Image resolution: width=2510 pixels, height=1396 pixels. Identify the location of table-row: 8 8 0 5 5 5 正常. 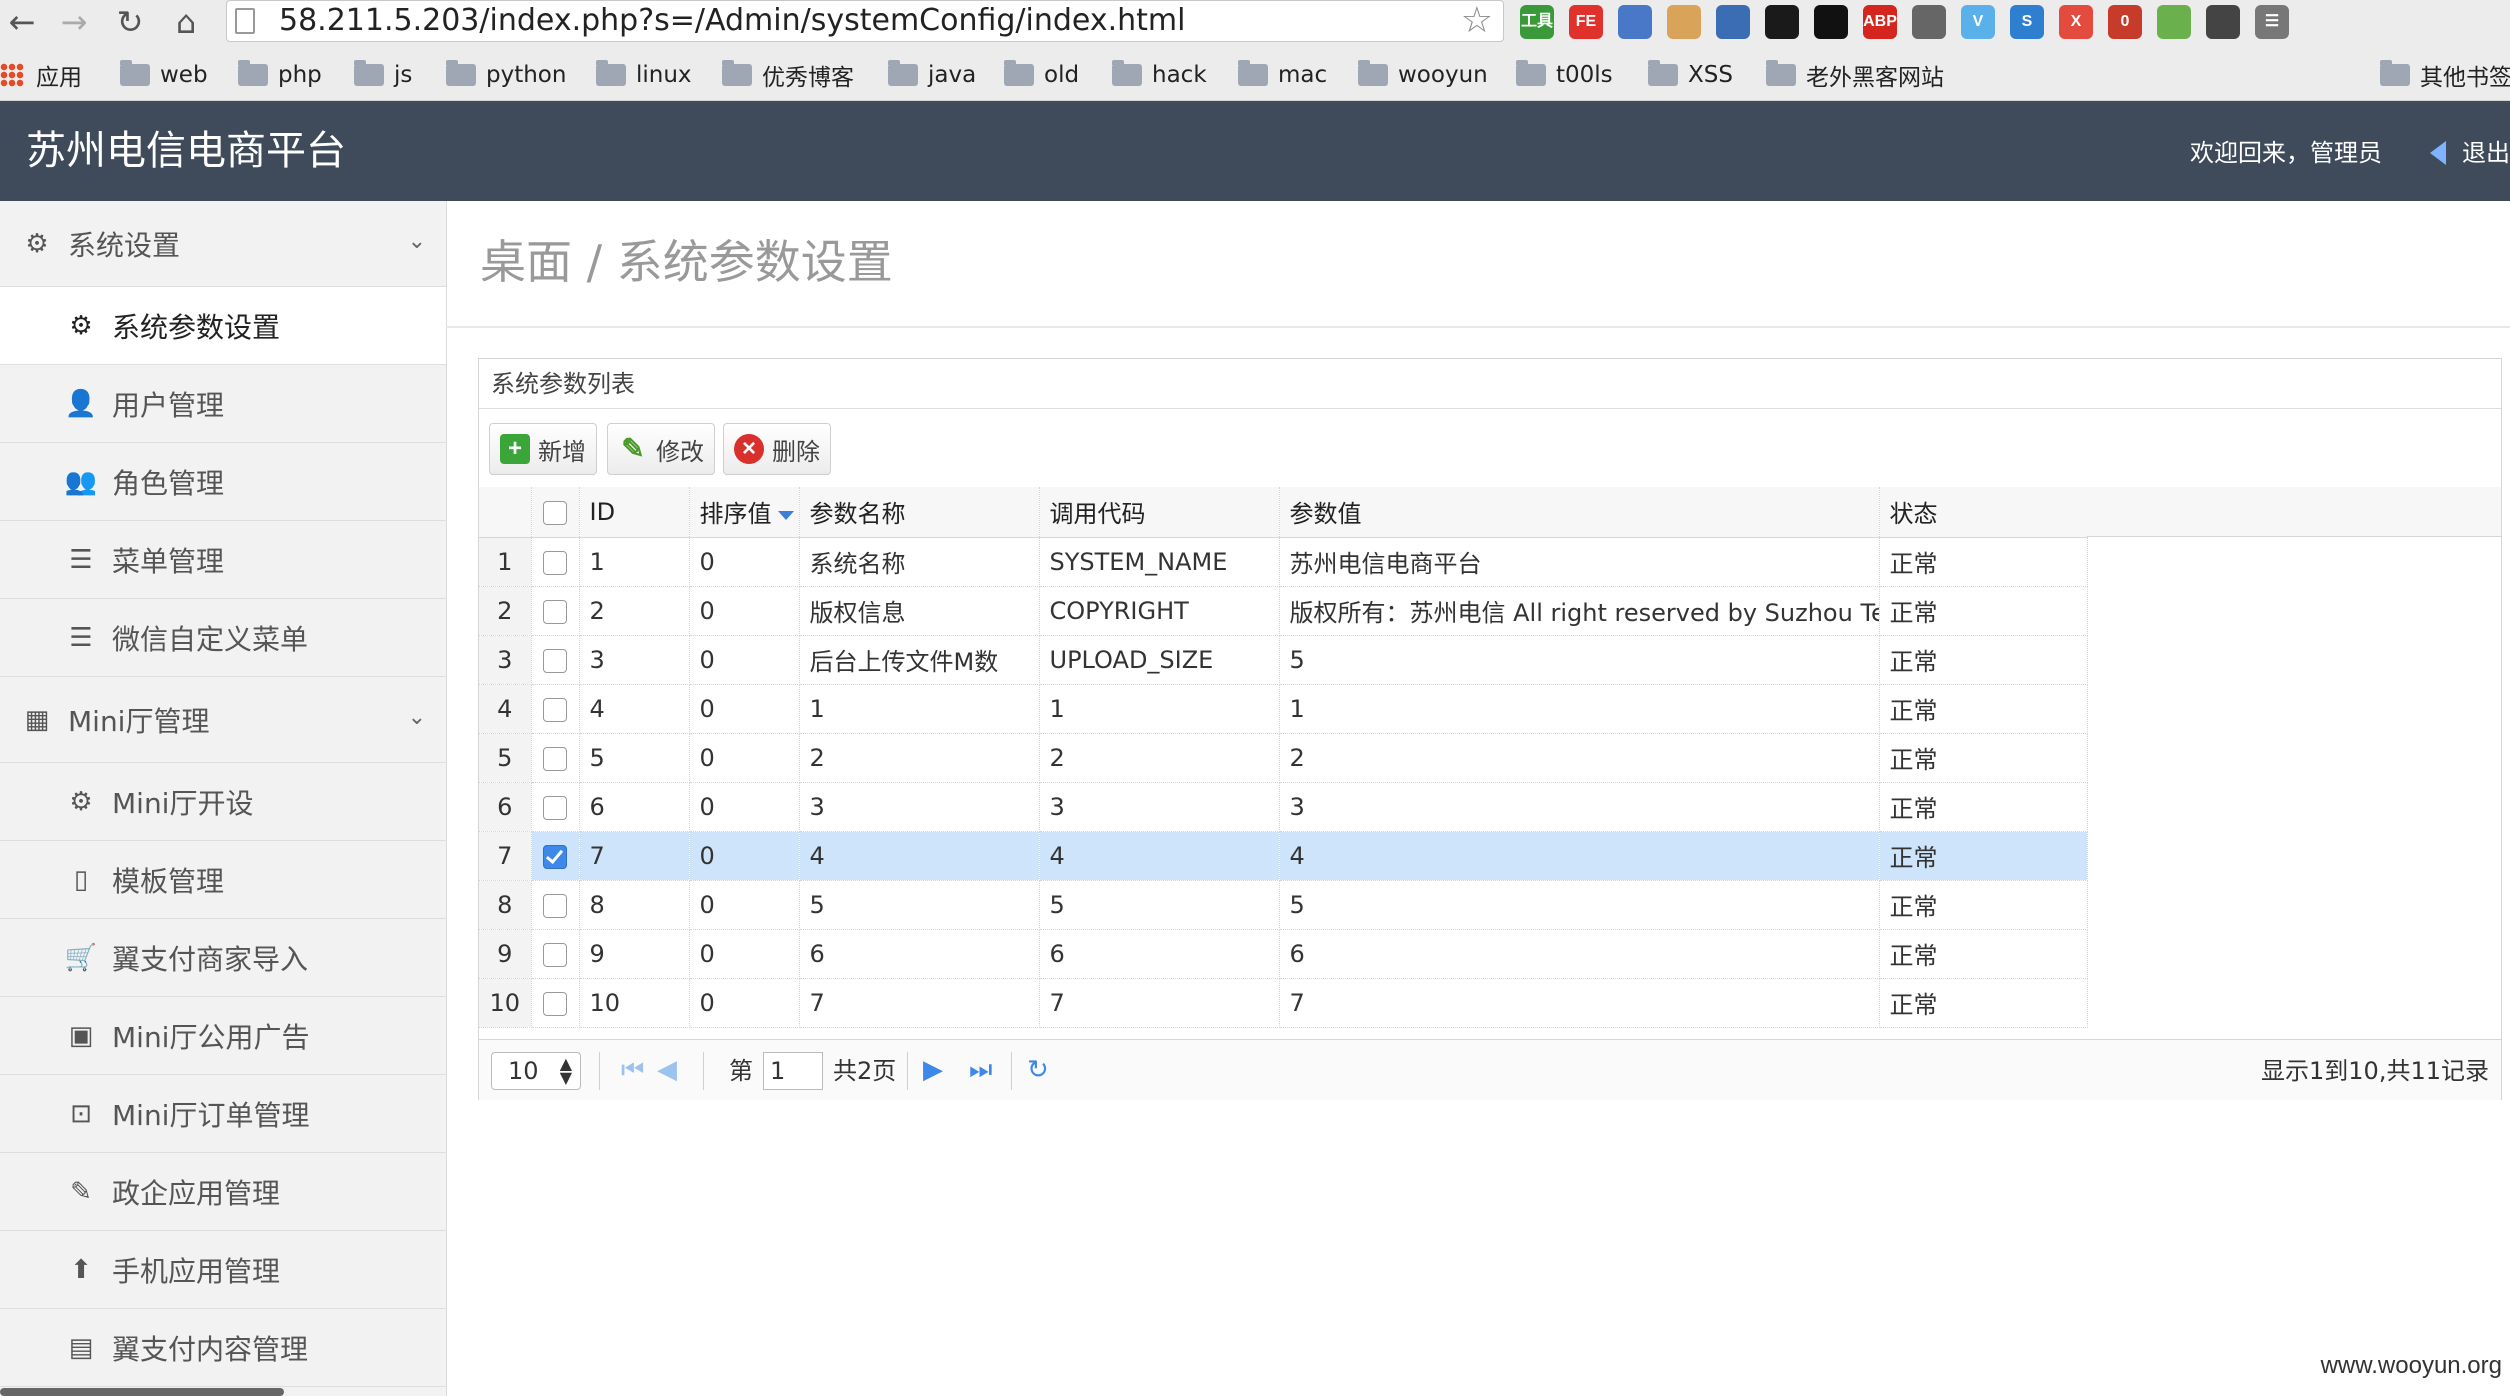
(1283, 905).